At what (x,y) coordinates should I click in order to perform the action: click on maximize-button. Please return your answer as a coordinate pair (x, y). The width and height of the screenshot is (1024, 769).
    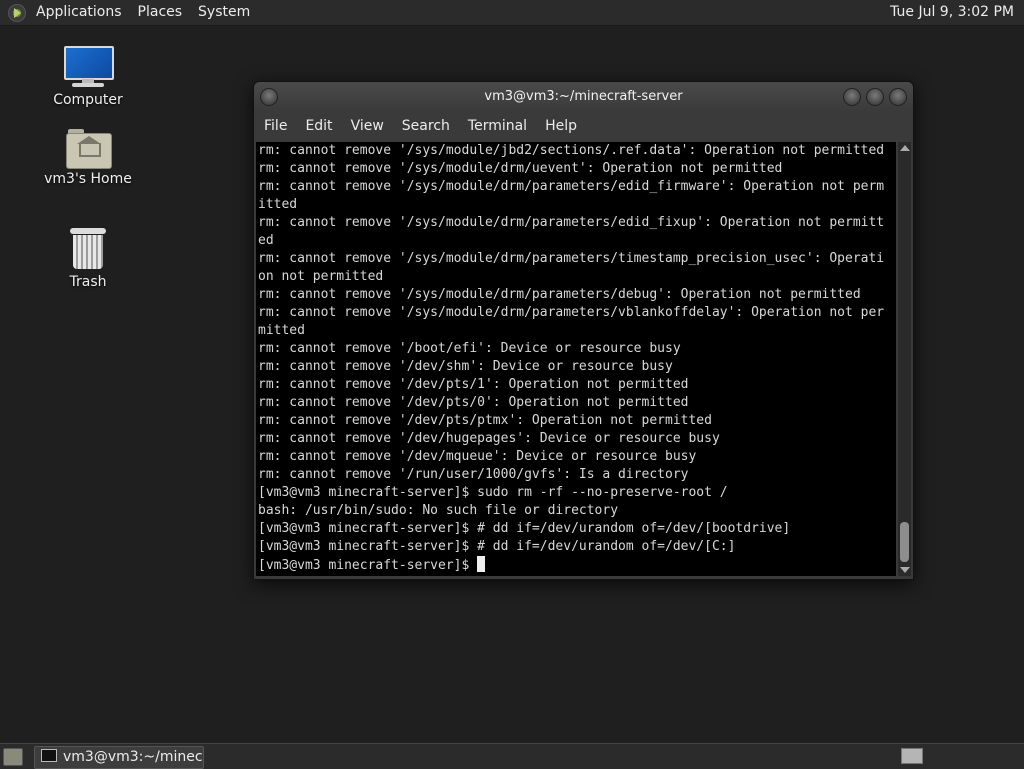
    Looking at the image, I should click on (875, 97).